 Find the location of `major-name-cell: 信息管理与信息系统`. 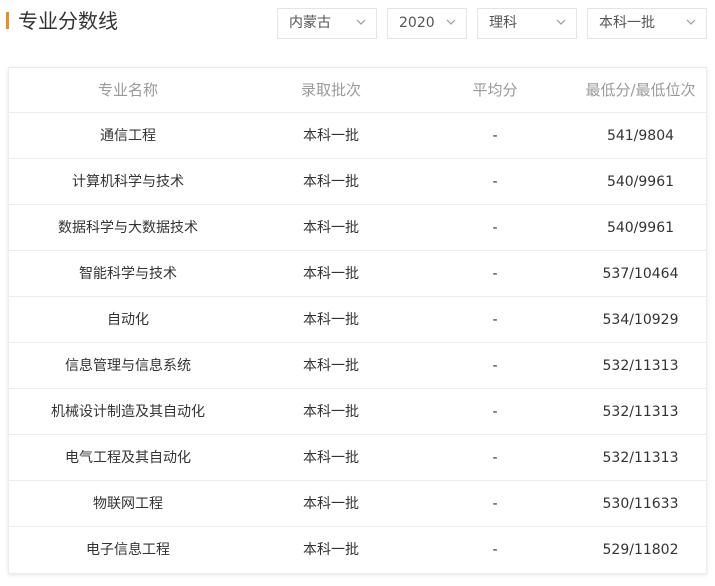

major-name-cell: 信息管理与信息系统 is located at coordinates (128, 366).